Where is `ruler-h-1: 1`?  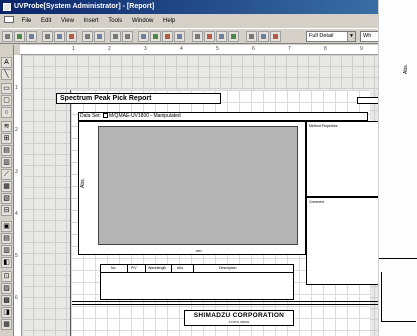 ruler-h-1: 1 is located at coordinates (73, 49).